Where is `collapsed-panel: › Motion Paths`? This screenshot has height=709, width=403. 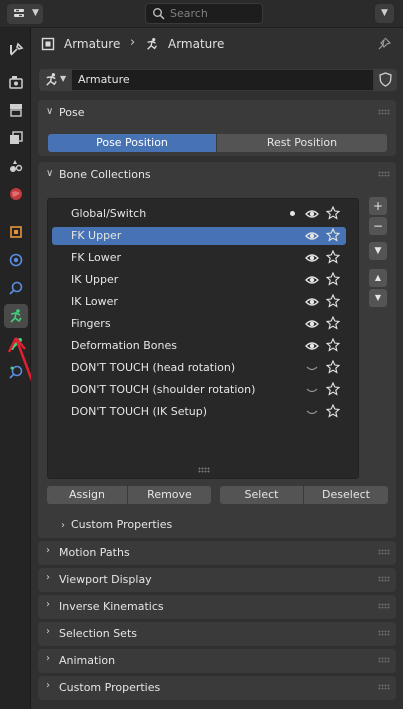
collapsed-panel: › Motion Paths is located at coordinates (217, 553).